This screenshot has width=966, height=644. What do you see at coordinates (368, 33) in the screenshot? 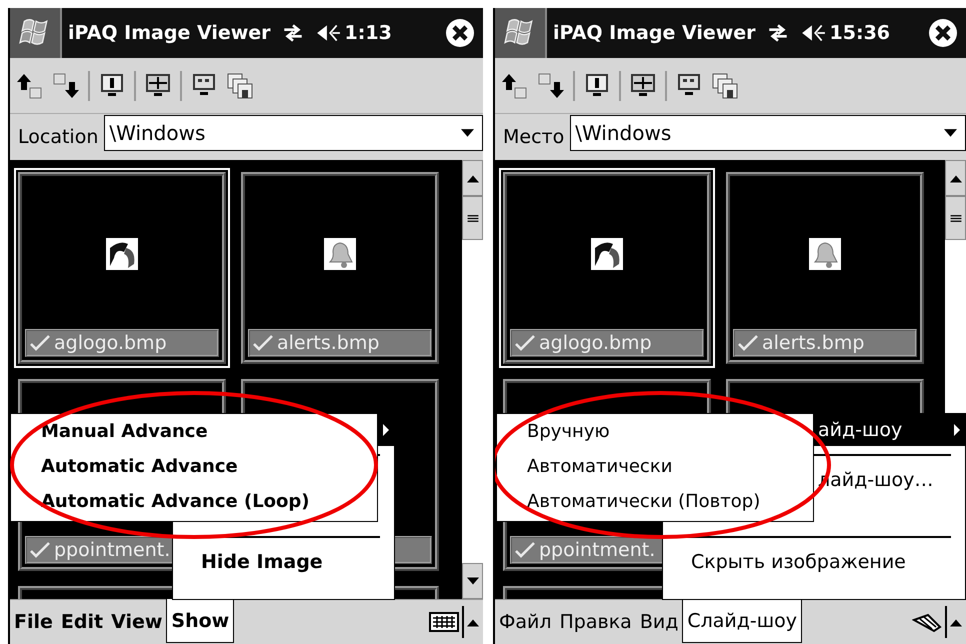
I see `clock-time: 1:13` at bounding box center [368, 33].